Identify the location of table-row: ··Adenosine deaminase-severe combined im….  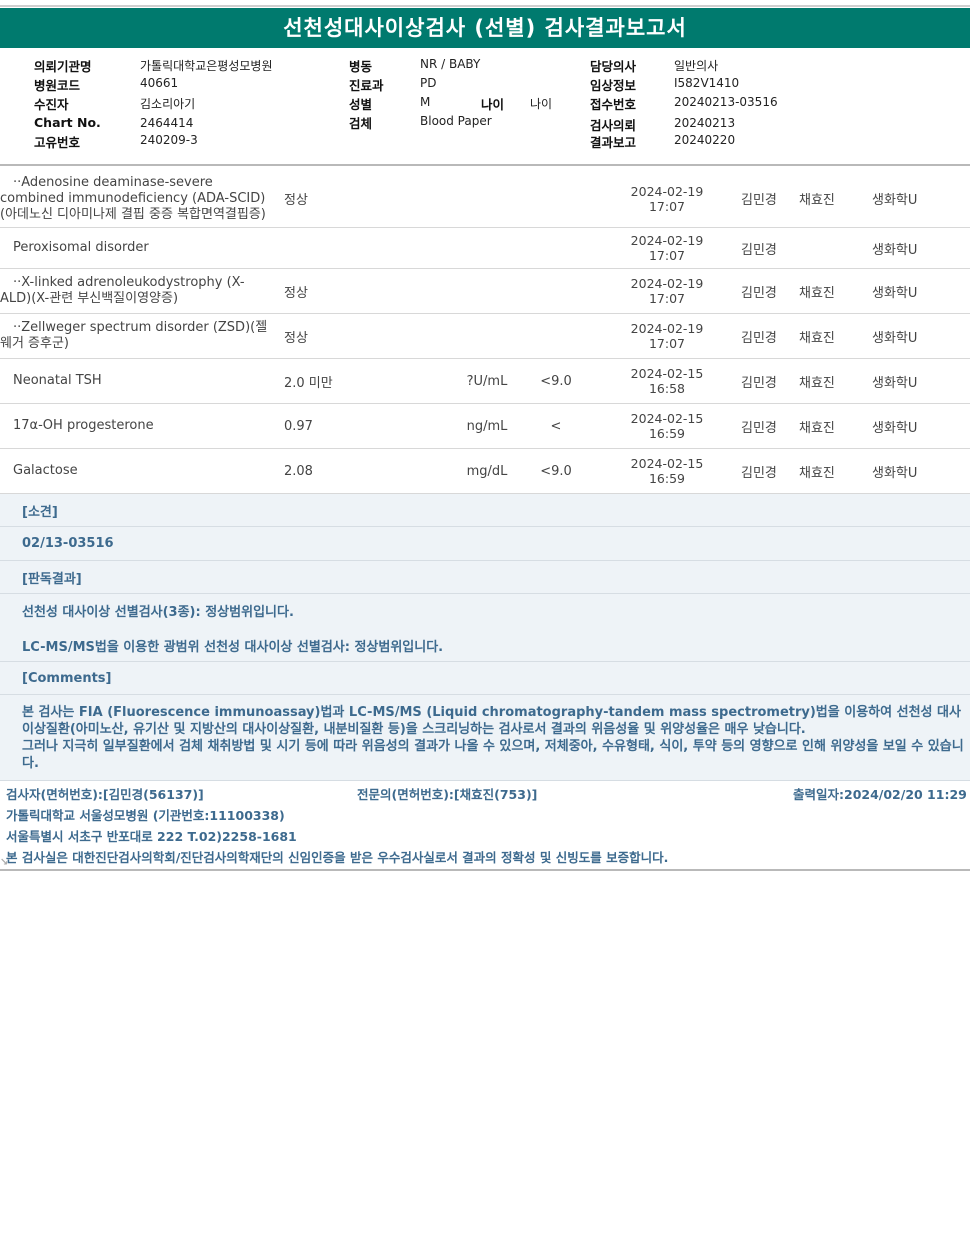
(485, 199).